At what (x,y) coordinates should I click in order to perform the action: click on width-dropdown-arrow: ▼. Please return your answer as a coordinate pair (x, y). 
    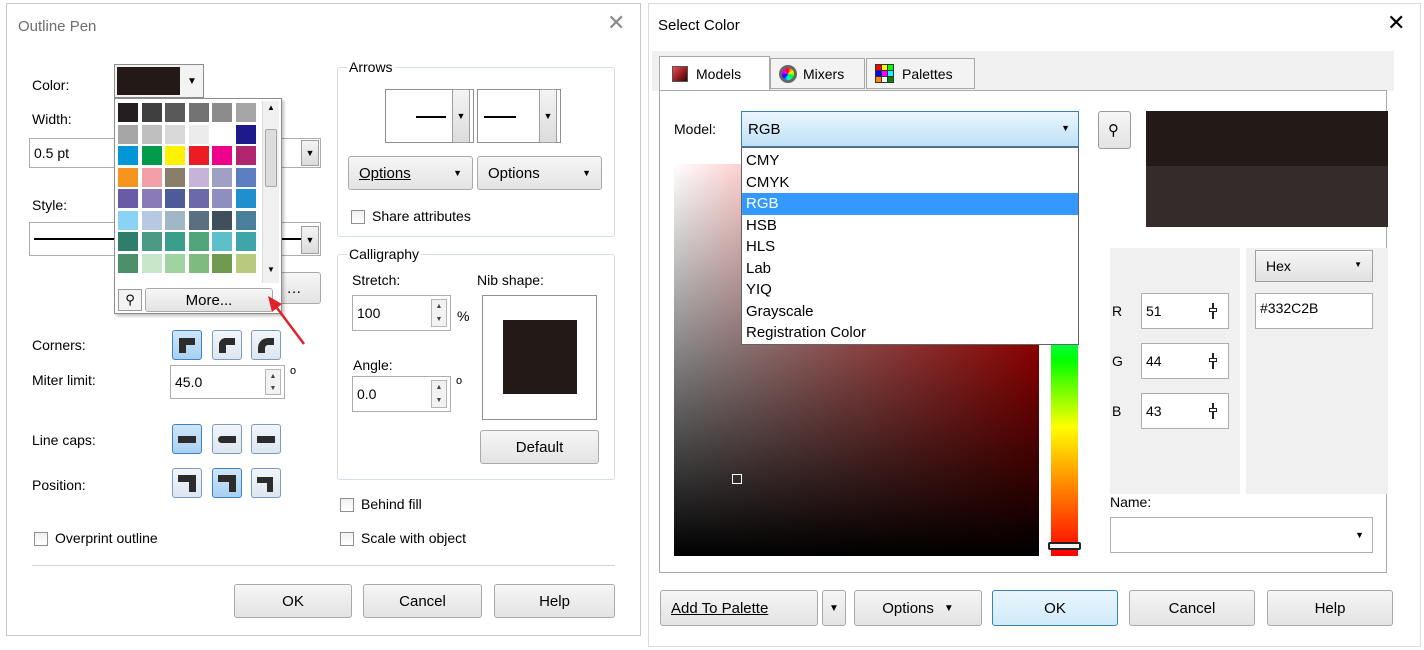
    Looking at the image, I should click on (310, 153).